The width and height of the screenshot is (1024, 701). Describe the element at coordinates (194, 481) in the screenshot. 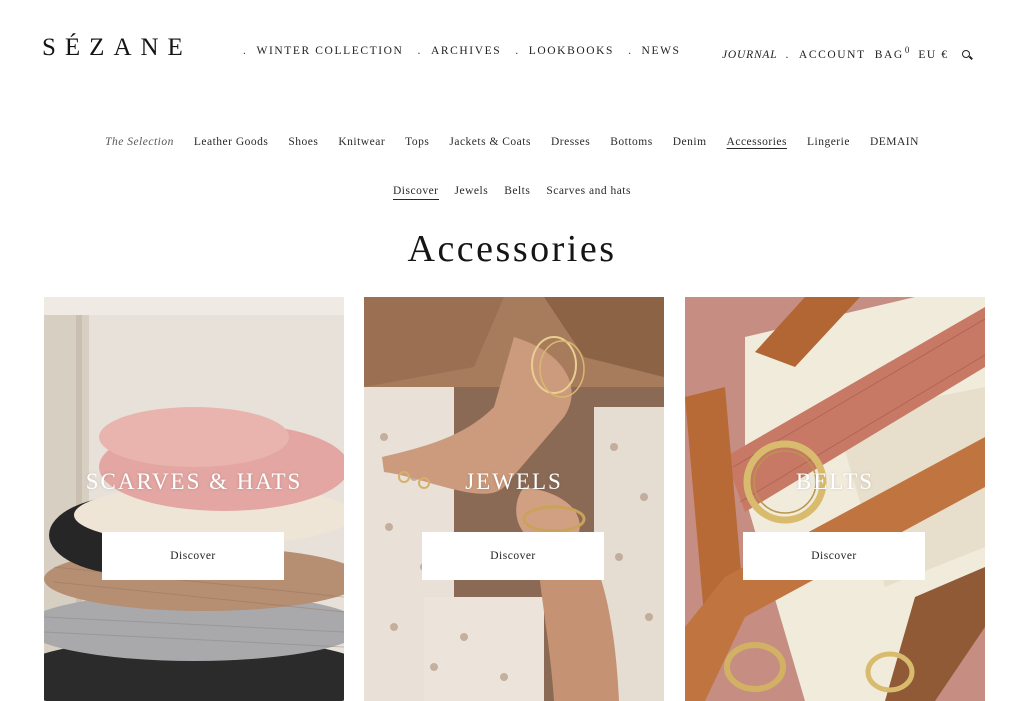

I see `tile-label: SCARVES & HATS` at that location.